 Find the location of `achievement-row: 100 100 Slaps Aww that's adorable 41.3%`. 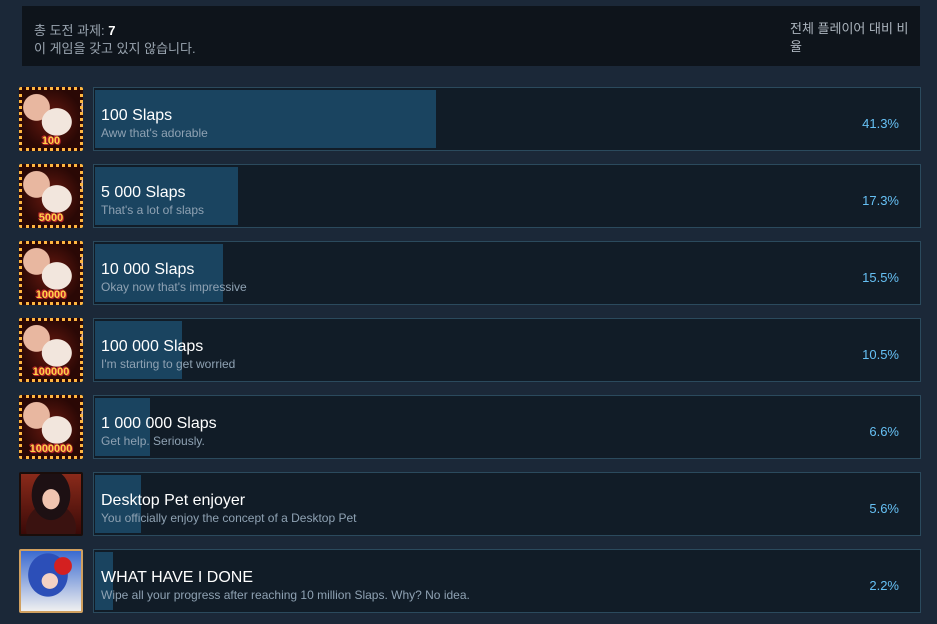

achievement-row: 100 100 Slaps Aww that's adorable 41.3% is located at coordinates (468, 119).